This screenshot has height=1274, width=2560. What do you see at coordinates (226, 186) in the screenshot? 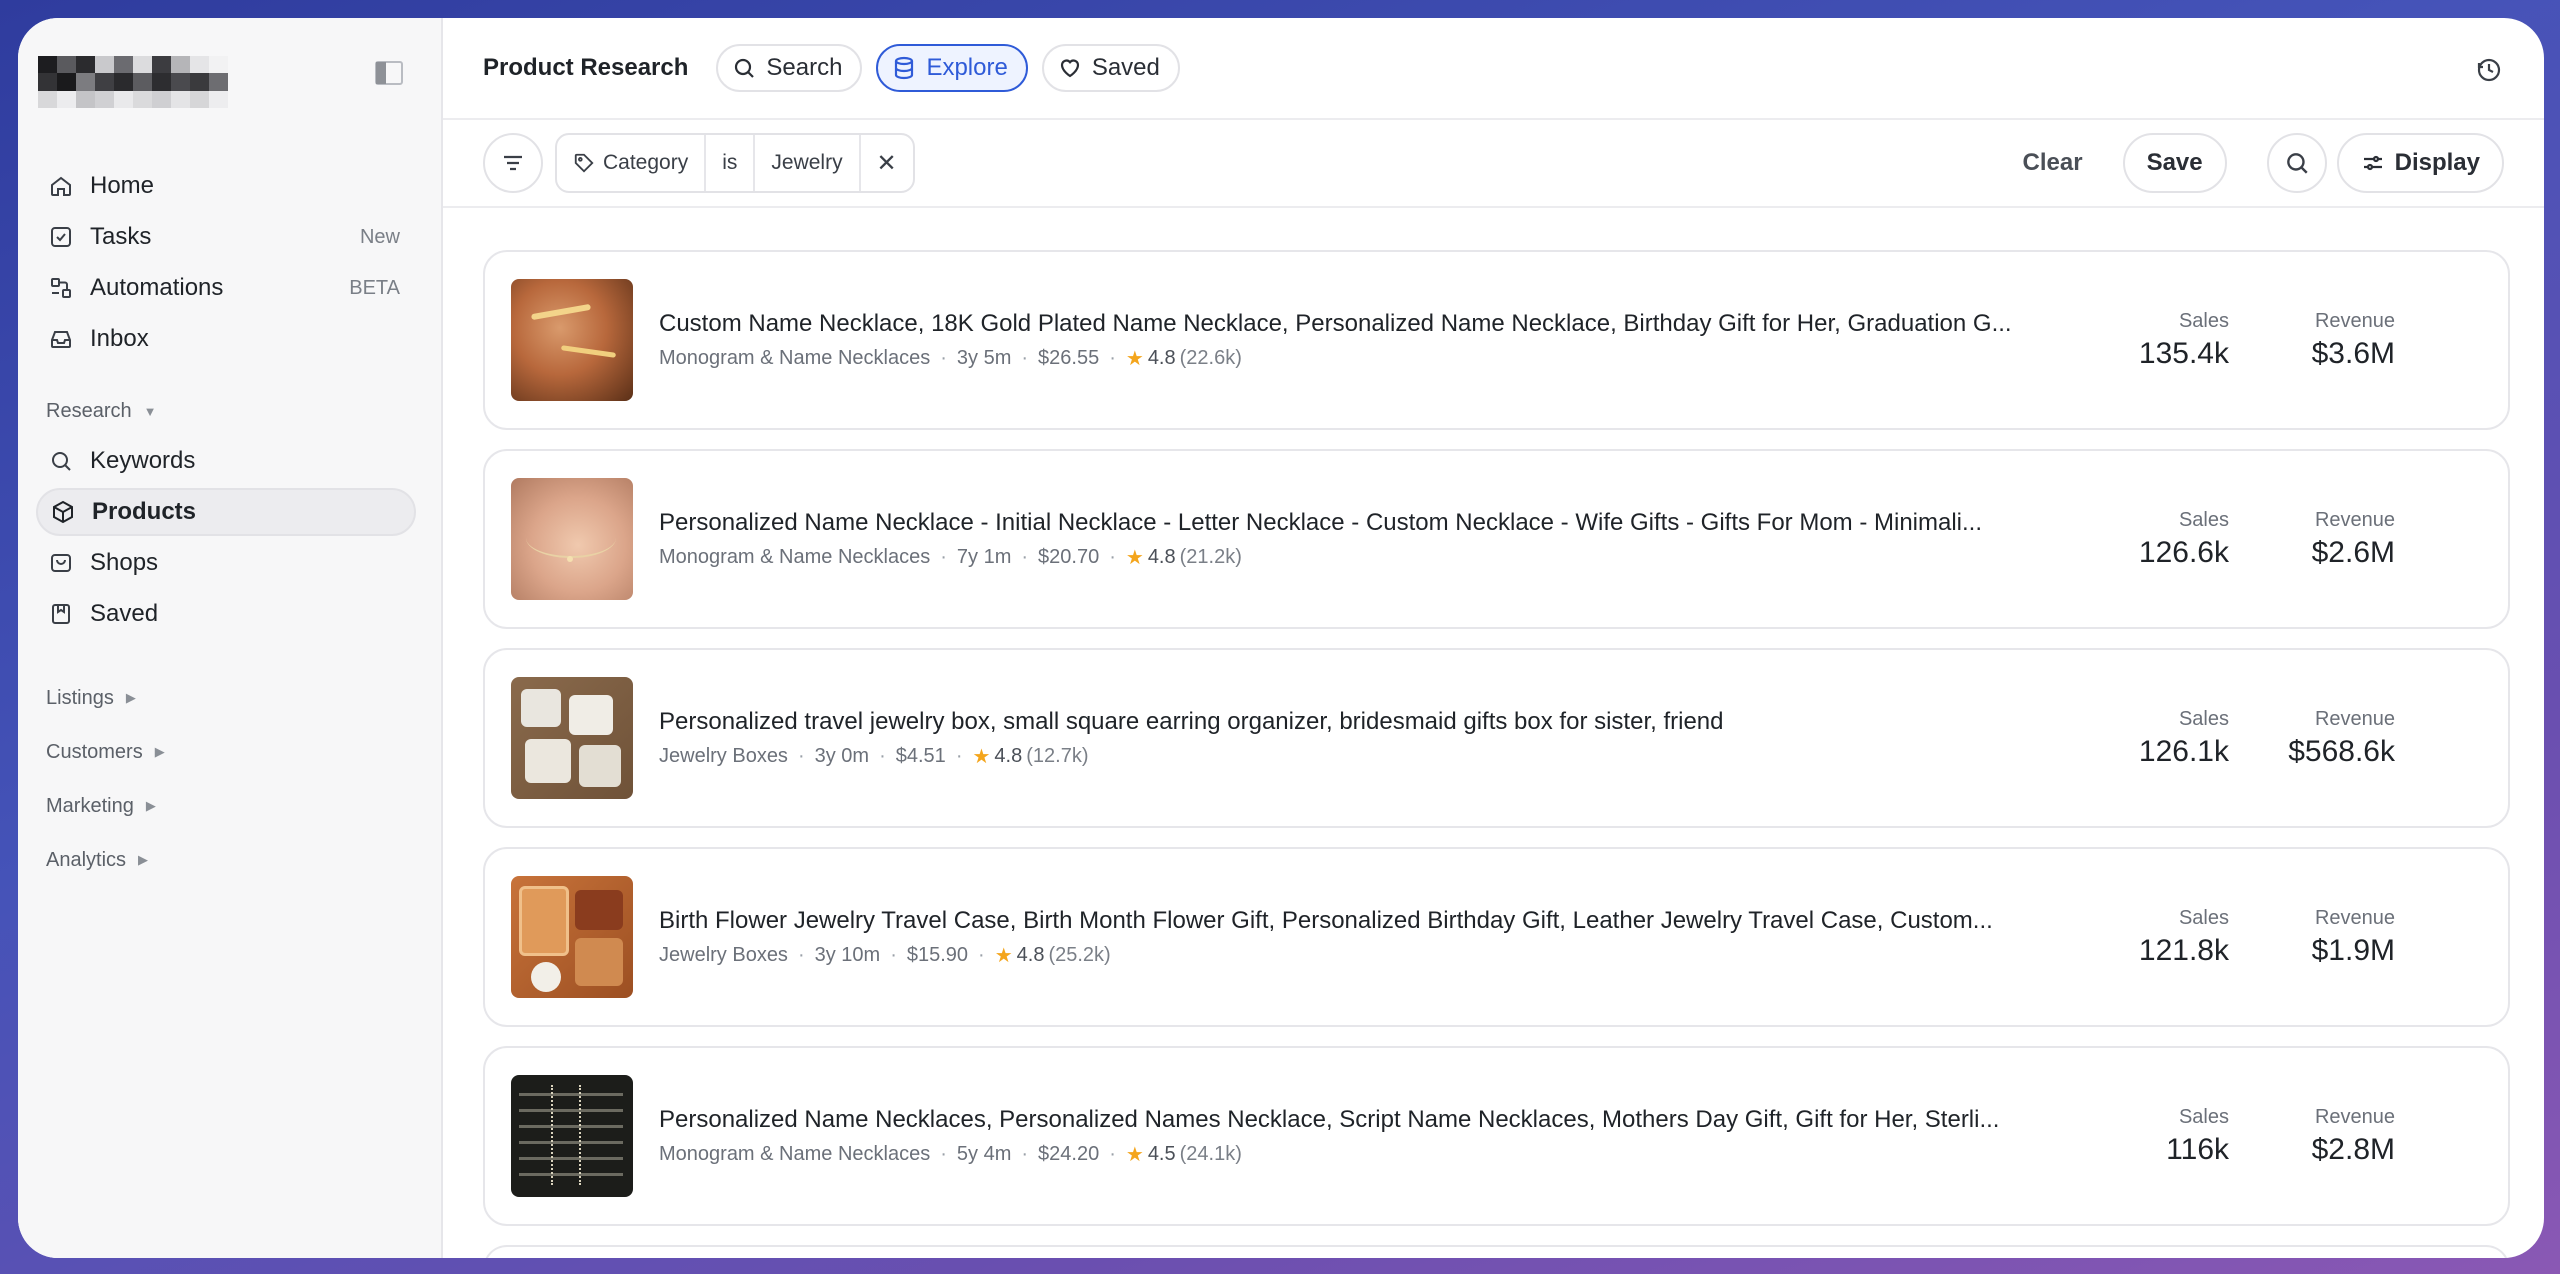
I see `sidebar-item-home: Home` at bounding box center [226, 186].